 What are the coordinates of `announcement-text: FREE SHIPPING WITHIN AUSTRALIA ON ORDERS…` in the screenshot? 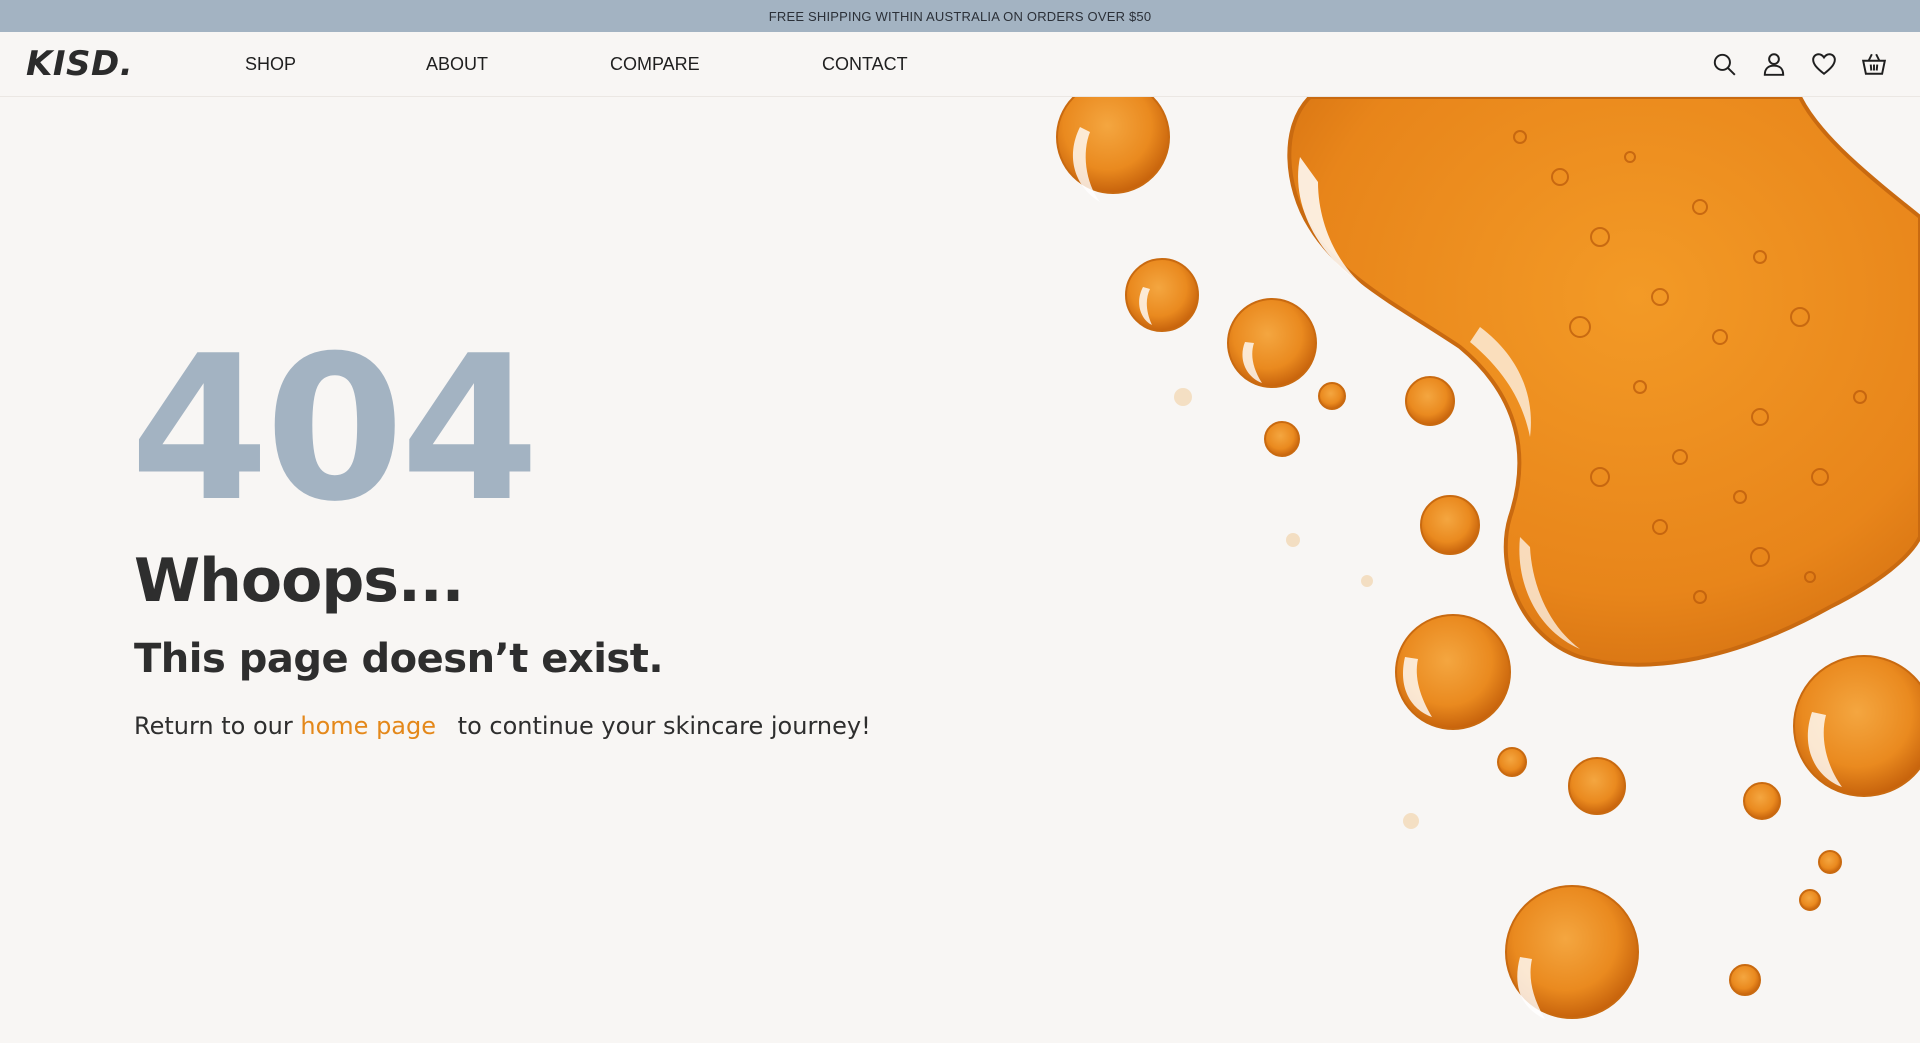 It's located at (960, 16).